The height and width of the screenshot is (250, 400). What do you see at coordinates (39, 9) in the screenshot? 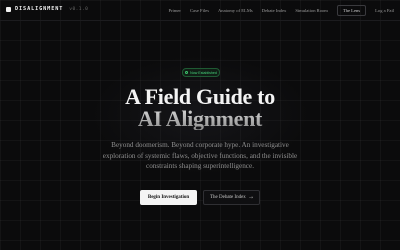
I see `brand-name: DISALIGNMENT` at bounding box center [39, 9].